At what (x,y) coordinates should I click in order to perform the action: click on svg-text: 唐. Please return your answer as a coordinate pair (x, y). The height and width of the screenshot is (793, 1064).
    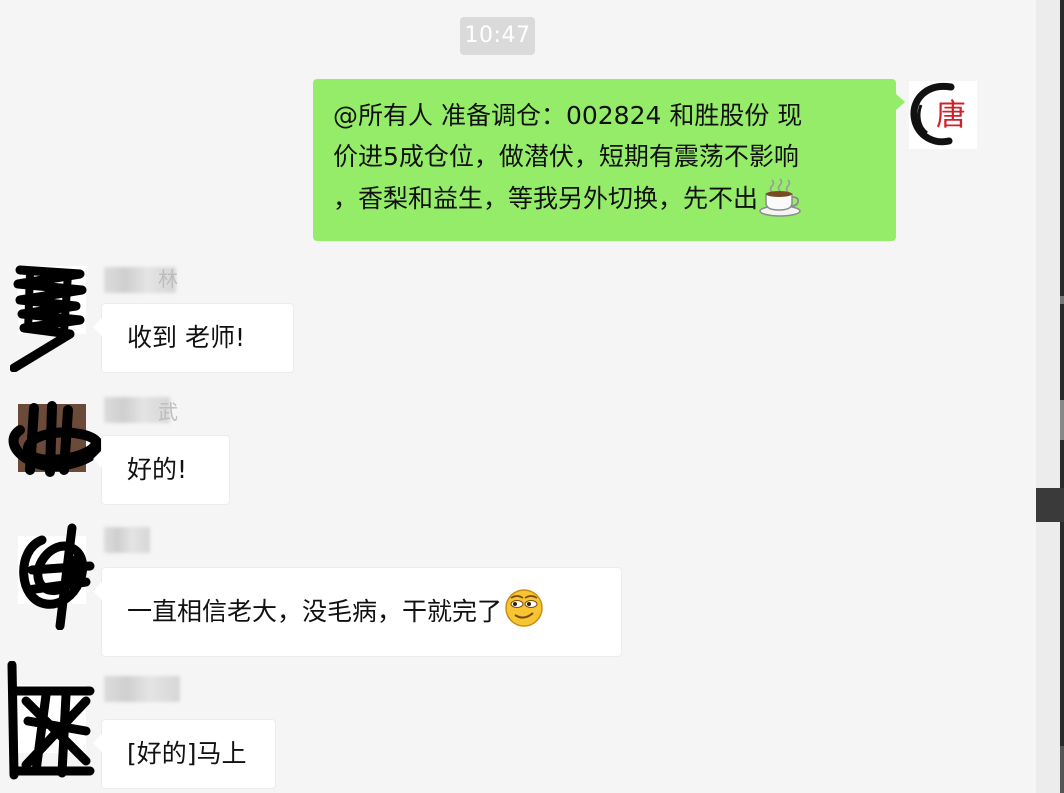
    Looking at the image, I should click on (951, 115).